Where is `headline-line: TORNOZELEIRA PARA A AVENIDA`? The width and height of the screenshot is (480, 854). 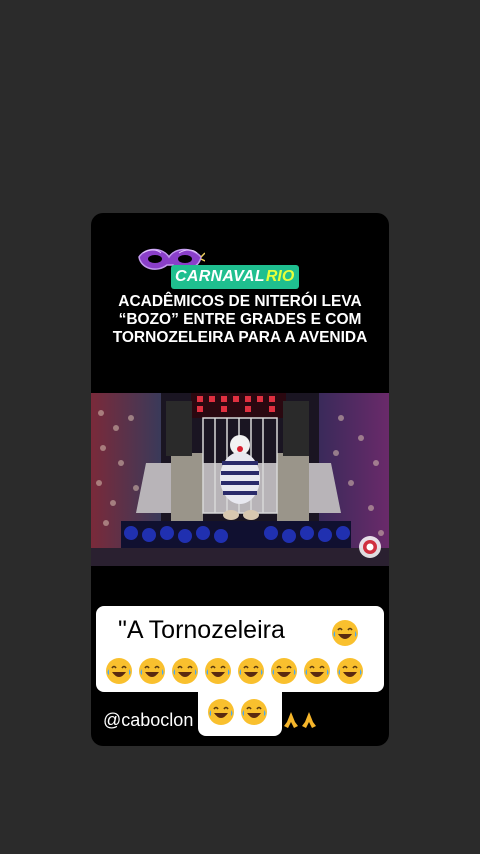 headline-line: TORNOZELEIRA PARA A AVENIDA is located at coordinates (240, 337).